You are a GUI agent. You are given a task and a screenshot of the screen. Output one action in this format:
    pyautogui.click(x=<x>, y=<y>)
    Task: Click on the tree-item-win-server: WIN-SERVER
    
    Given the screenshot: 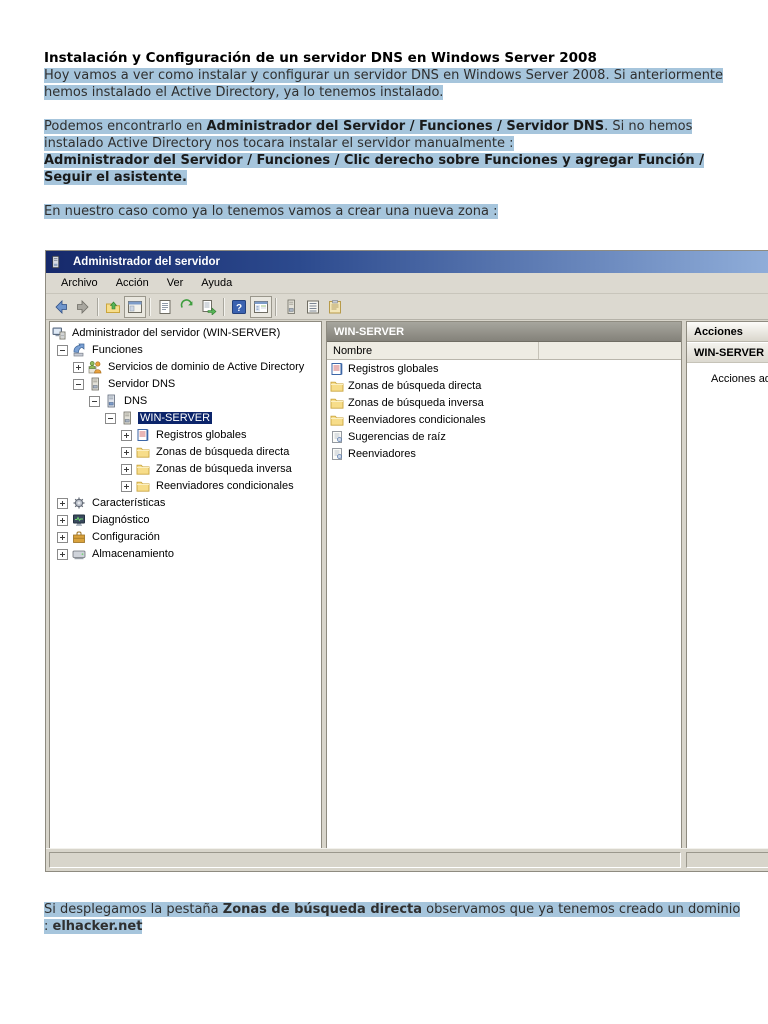 What is the action you would take?
    pyautogui.click(x=185, y=418)
    